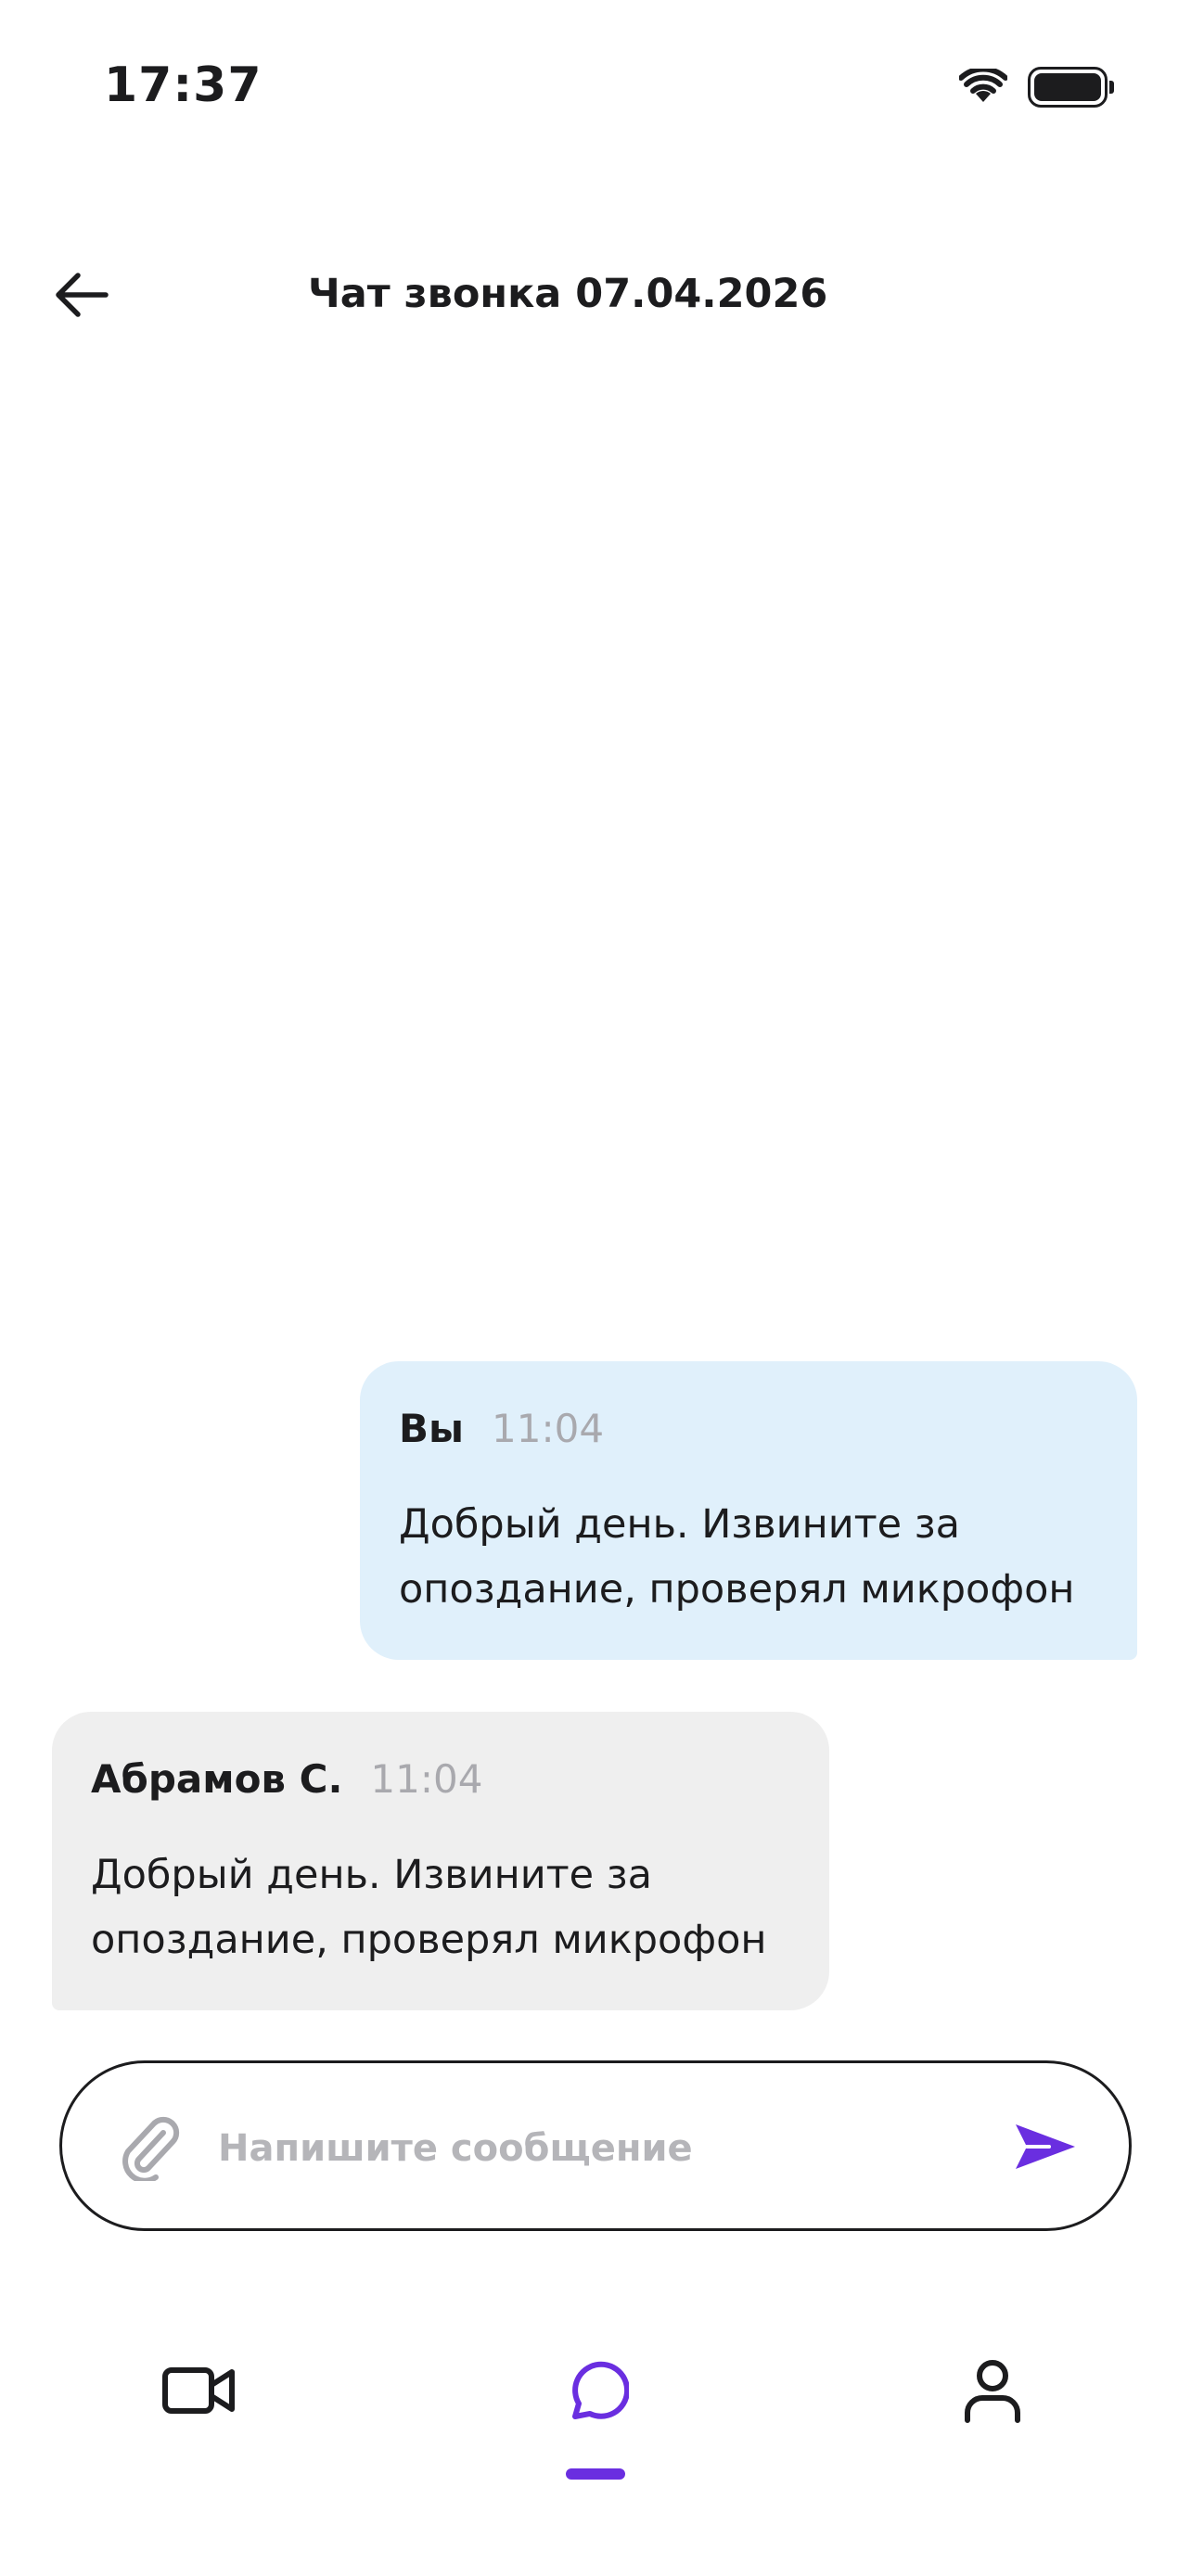 This screenshot has width=1191, height=2576. I want to click on paperclip-icon, so click(149, 2149).